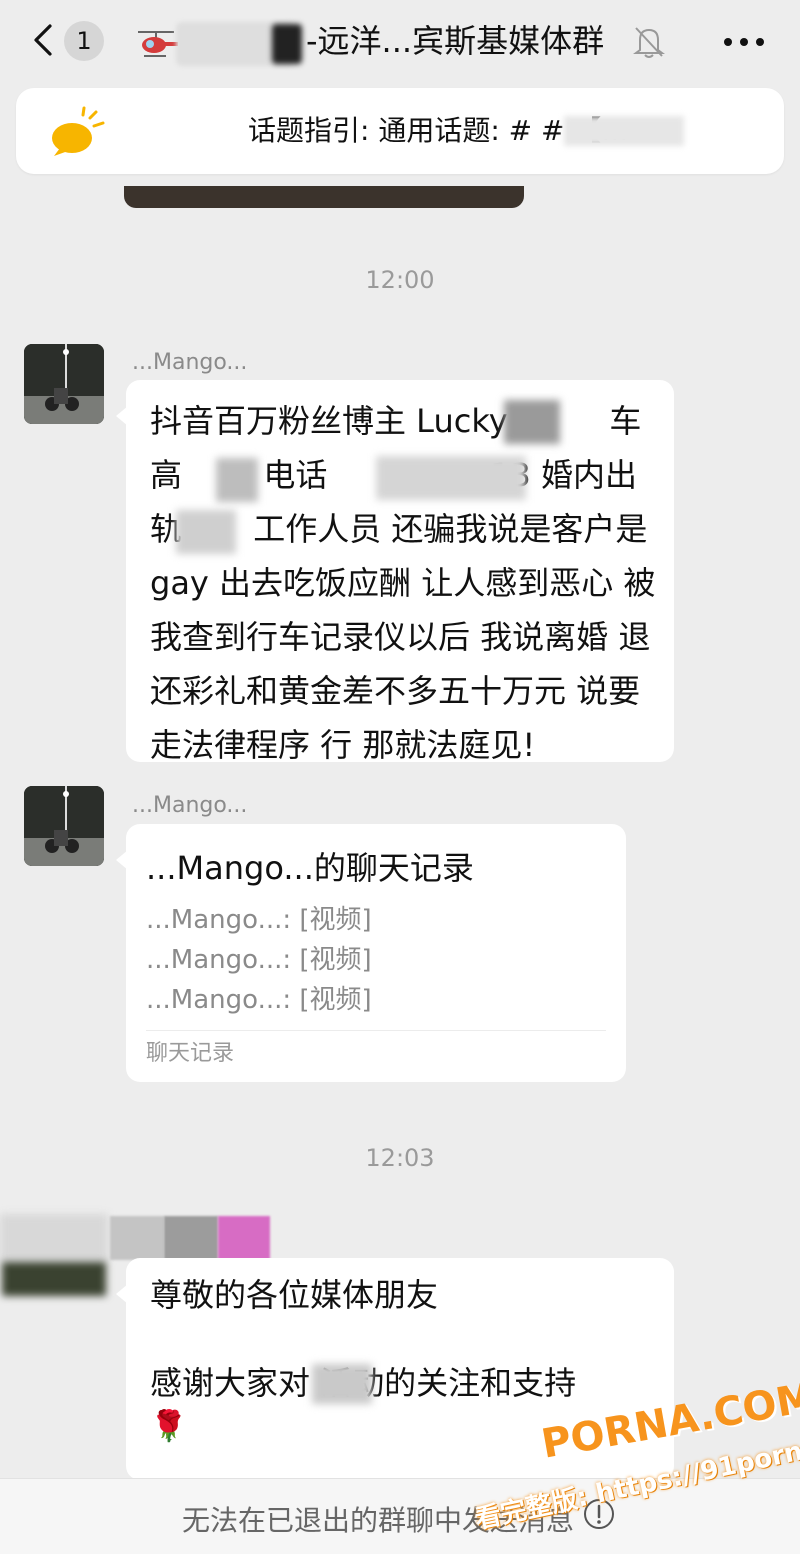  What do you see at coordinates (158, 44) in the screenshot?
I see `helicopter-icon` at bounding box center [158, 44].